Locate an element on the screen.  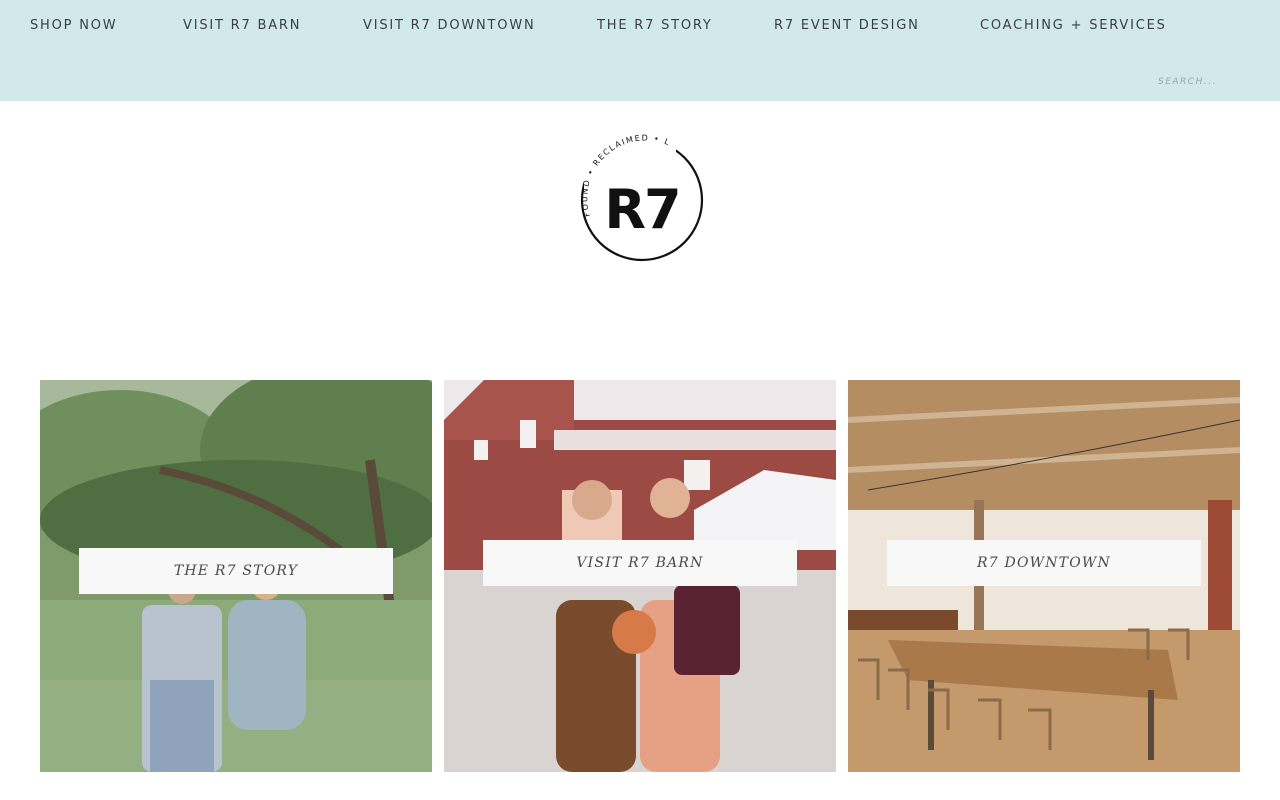
nav-r7-event-design: R7 EVENT DESIGN is located at coordinates (847, 25).